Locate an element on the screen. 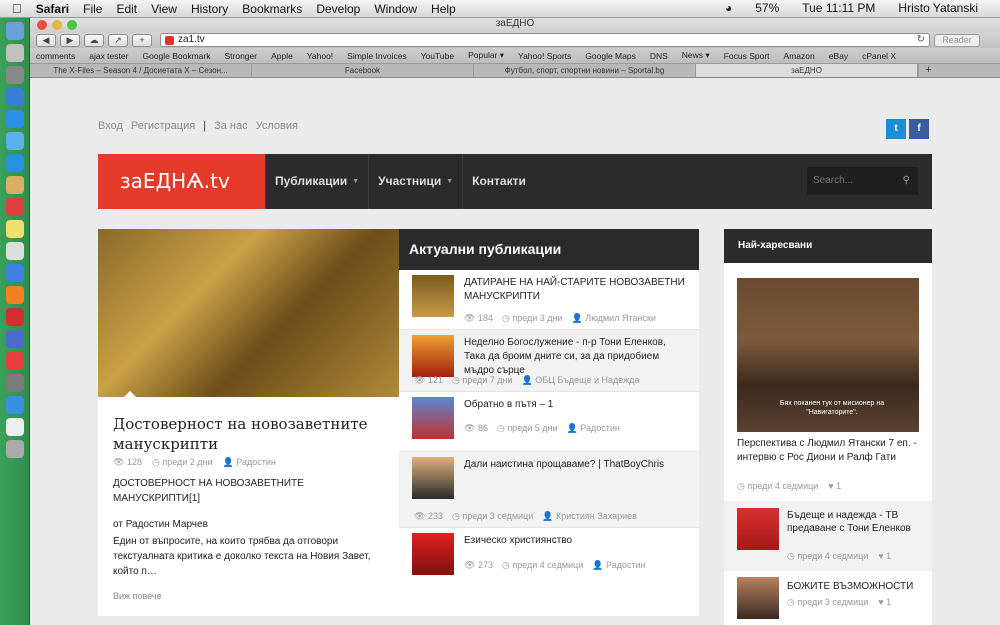  bookmark-item: eBay is located at coordinates (838, 56).